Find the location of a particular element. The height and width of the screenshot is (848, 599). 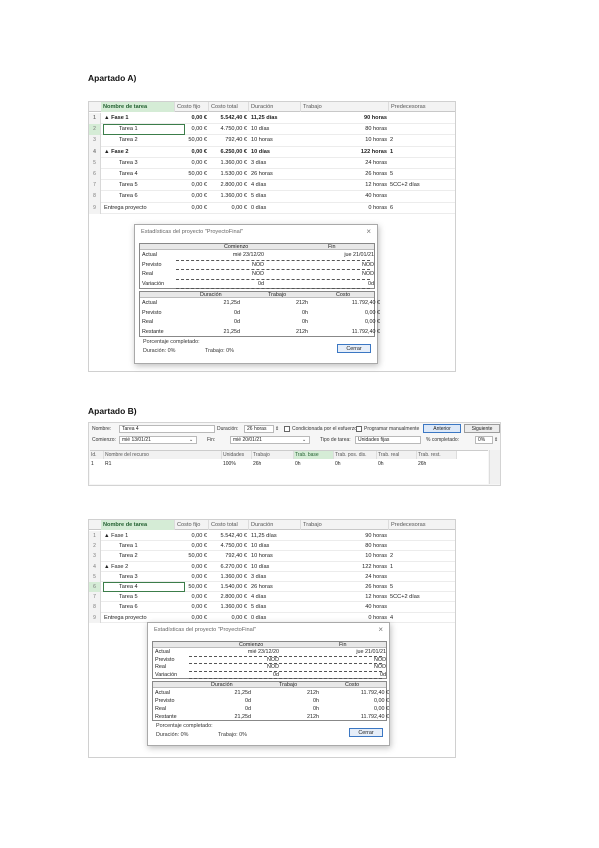

duracion-cell: 10 días is located at coordinates (260, 151).